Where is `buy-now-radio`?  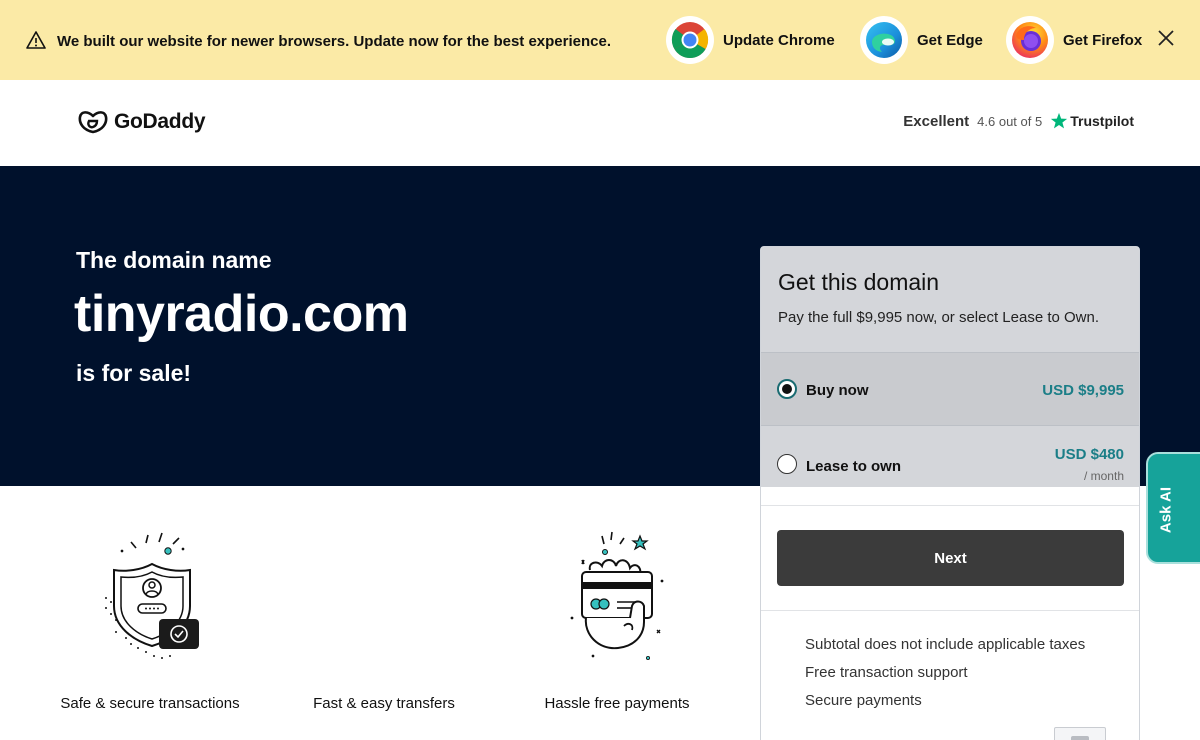 buy-now-radio is located at coordinates (787, 389).